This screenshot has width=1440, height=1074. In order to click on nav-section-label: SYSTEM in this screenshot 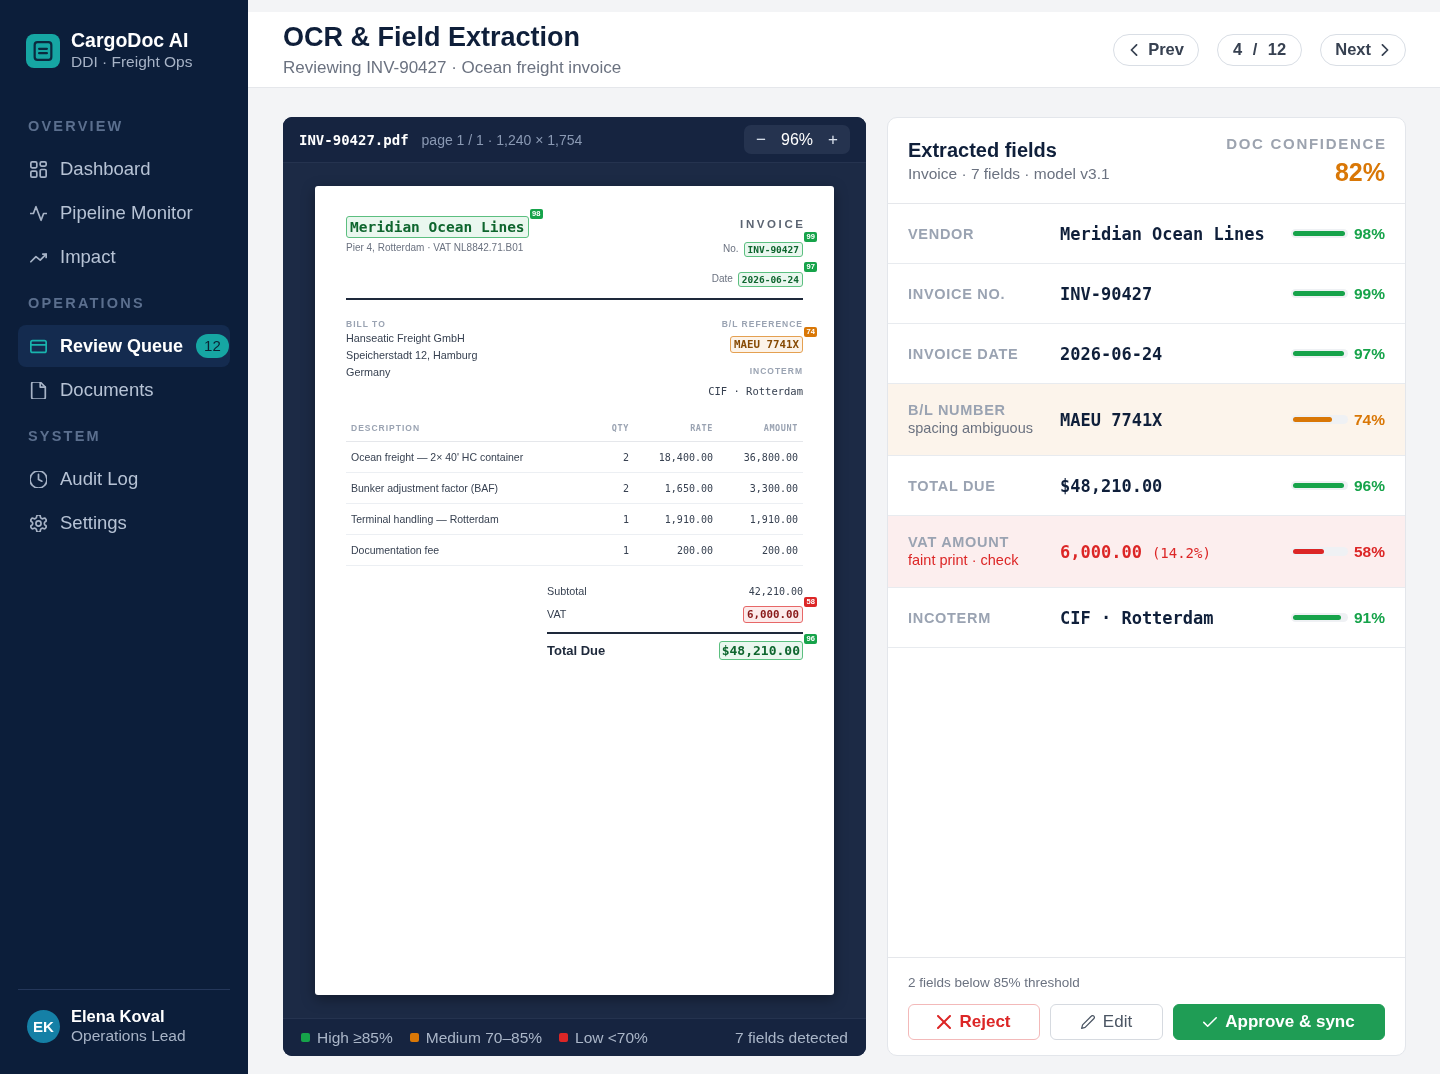, I will do `click(64, 436)`.